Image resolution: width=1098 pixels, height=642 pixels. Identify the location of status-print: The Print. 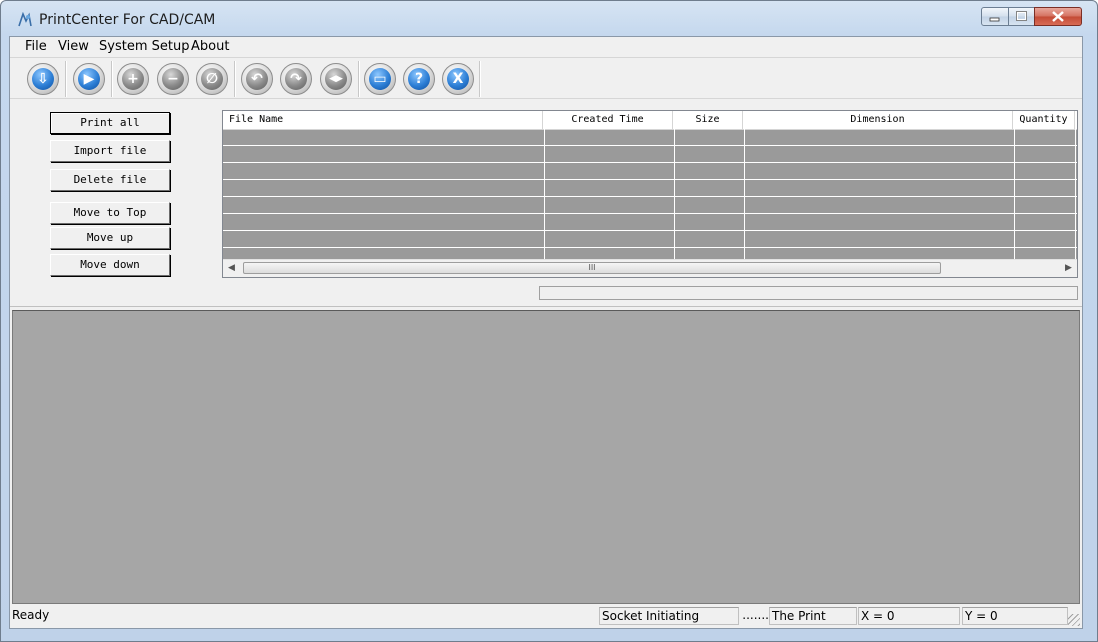
(813, 616).